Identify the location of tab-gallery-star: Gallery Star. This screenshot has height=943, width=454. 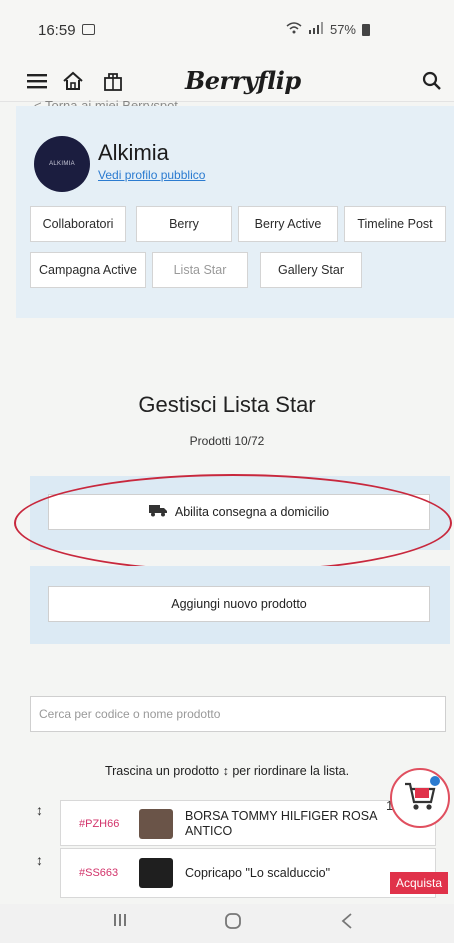
(311, 270).